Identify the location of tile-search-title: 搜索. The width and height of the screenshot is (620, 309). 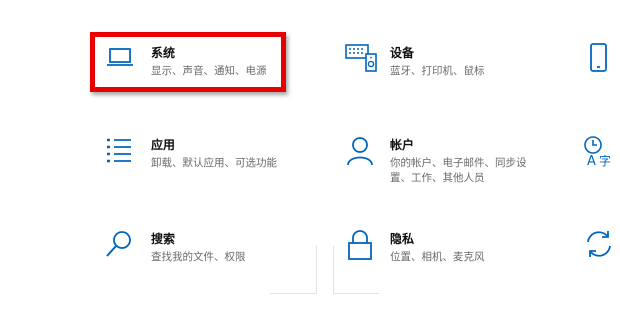
(163, 239).